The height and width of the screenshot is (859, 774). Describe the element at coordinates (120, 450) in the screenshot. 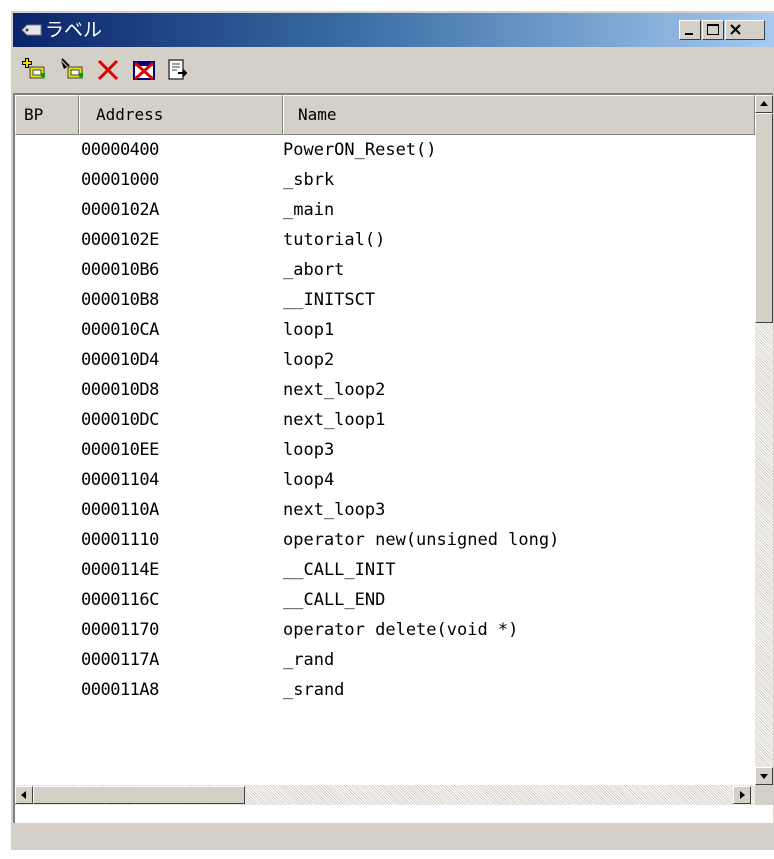

I see `address-cell: 000010EE` at that location.